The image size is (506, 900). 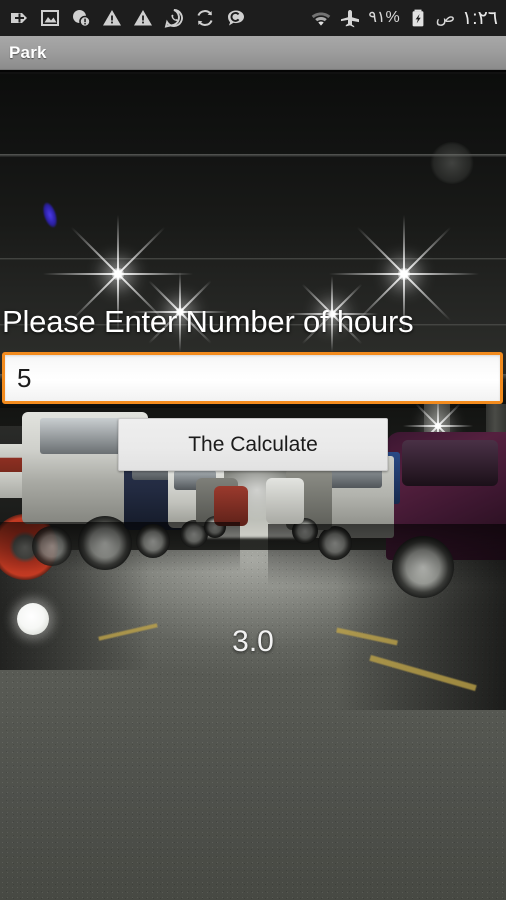 I want to click on sd-card-add-icon, so click(x=19, y=18).